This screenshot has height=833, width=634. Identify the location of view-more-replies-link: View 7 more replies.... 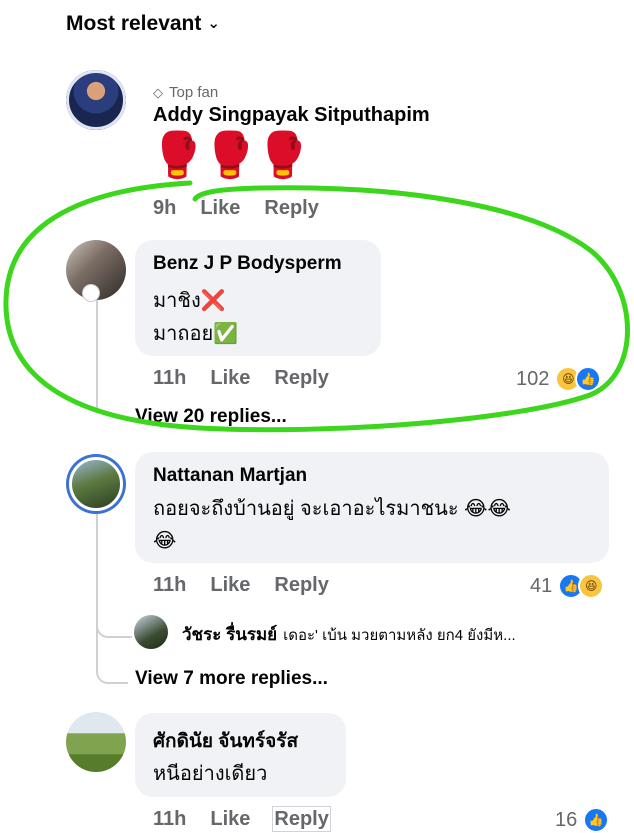
(231, 679).